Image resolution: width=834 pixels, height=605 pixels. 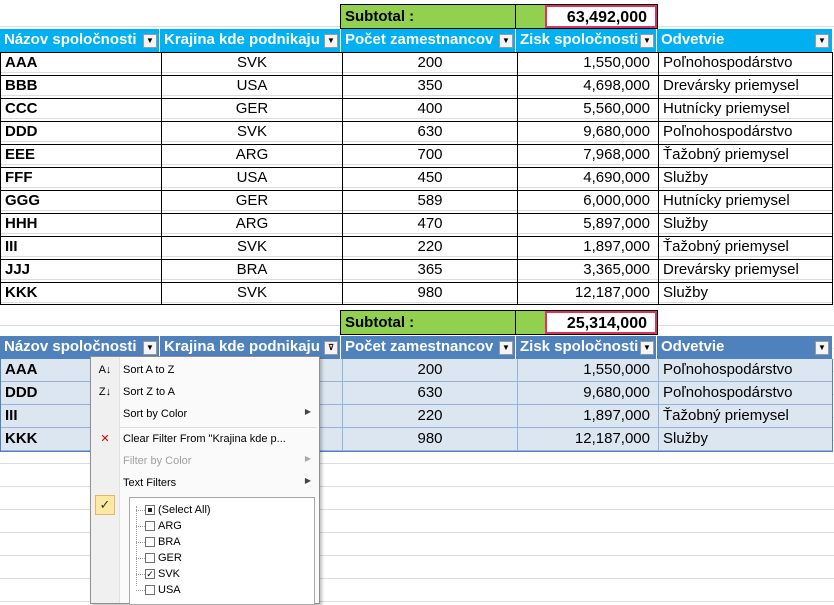 What do you see at coordinates (81, 224) in the screenshot?
I see `cell-company: HHH` at bounding box center [81, 224].